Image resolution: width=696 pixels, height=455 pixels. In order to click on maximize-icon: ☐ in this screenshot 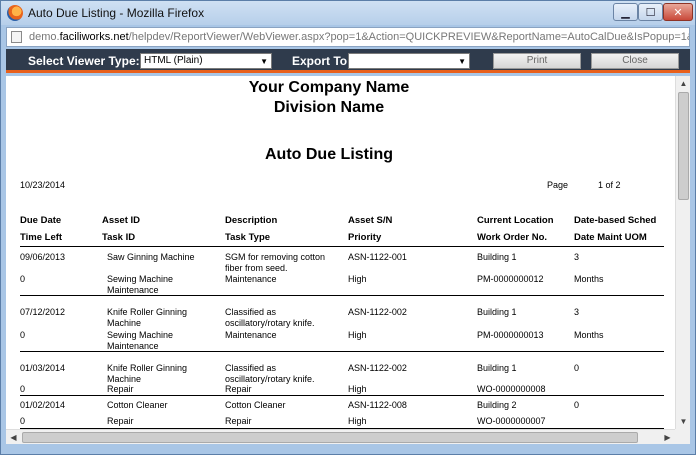, I will do `click(650, 12)`.